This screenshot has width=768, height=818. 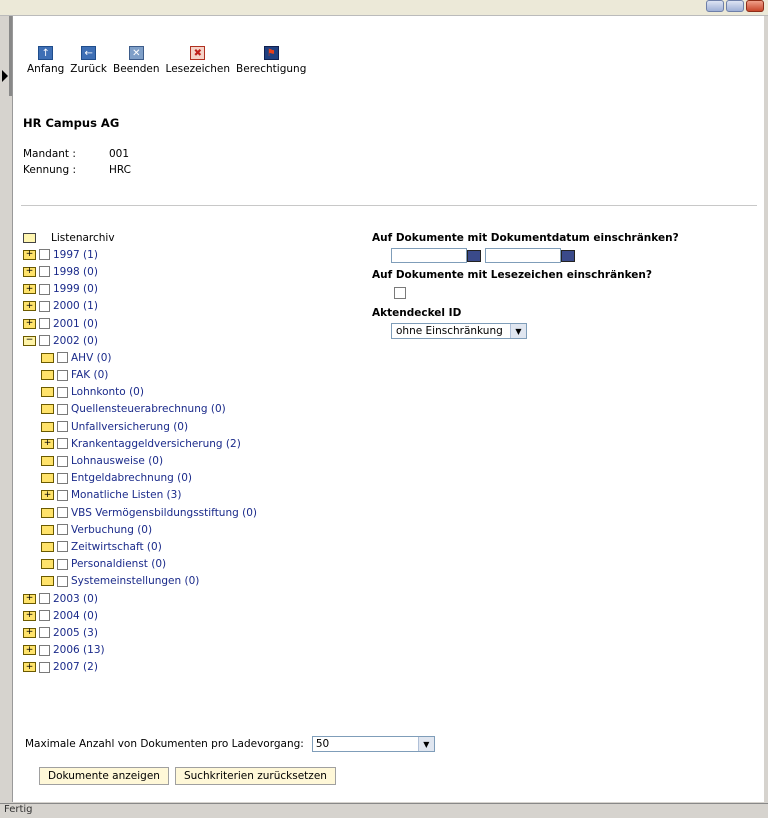 I want to click on date-from-input, so click(x=429, y=255).